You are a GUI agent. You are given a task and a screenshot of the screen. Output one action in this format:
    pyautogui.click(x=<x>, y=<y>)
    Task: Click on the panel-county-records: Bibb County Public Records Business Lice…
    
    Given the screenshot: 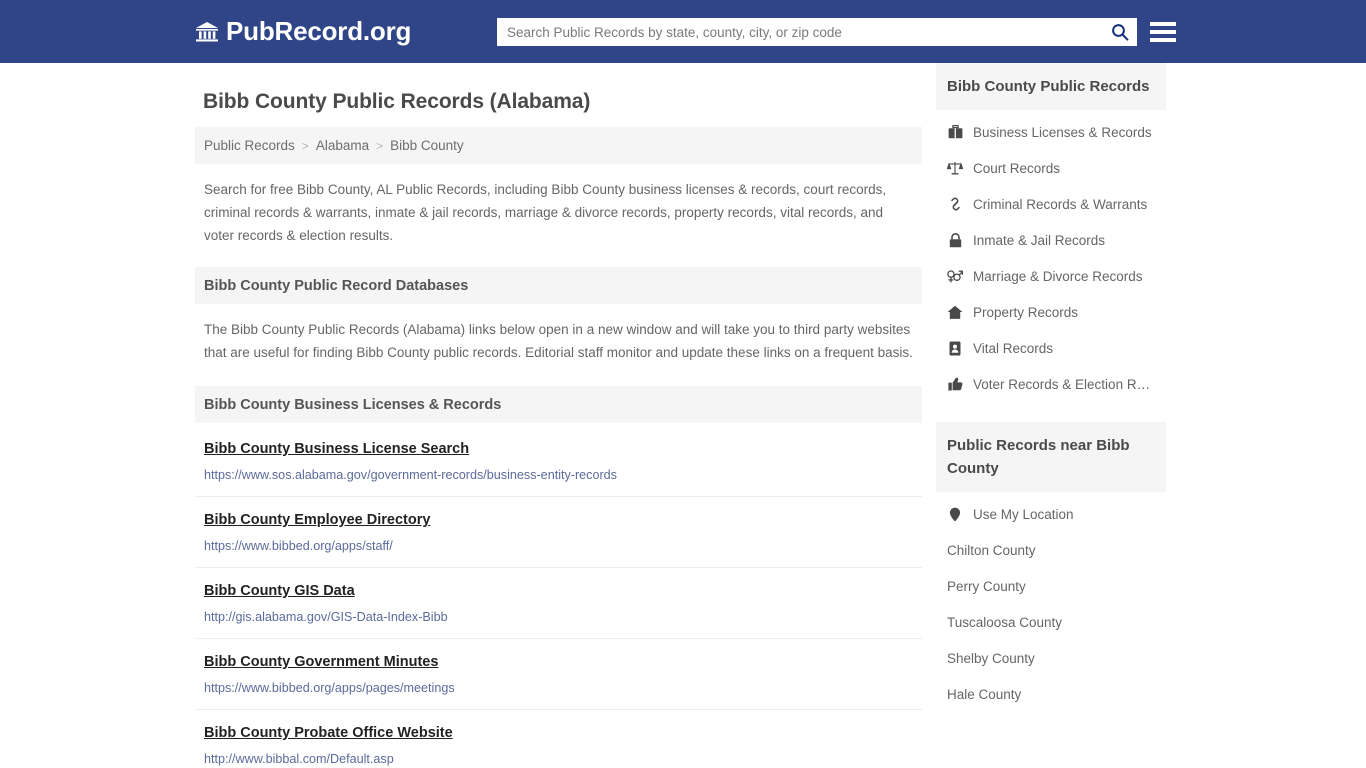 What is the action you would take?
    pyautogui.click(x=1051, y=232)
    